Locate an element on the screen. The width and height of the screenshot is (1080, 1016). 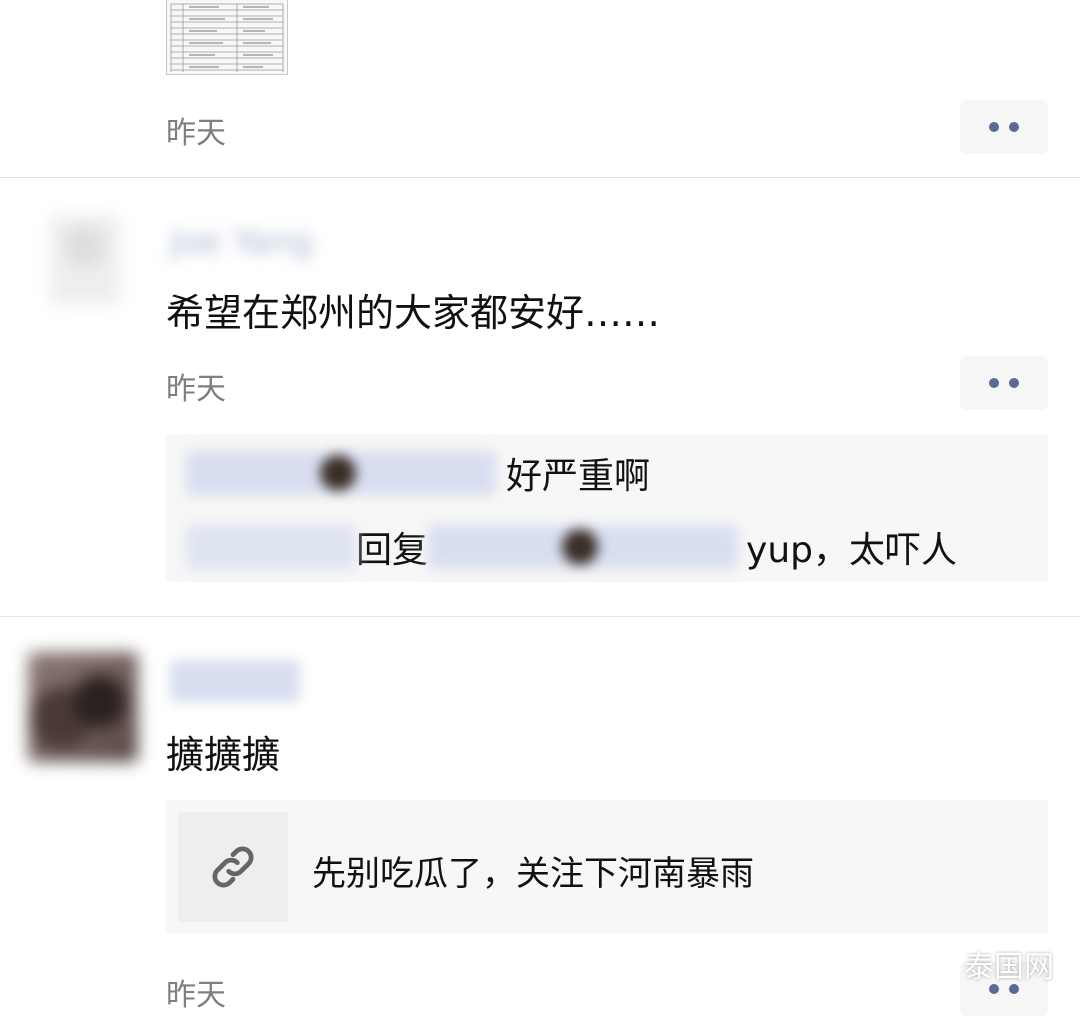
comment-author-redacted is located at coordinates (235, 681).